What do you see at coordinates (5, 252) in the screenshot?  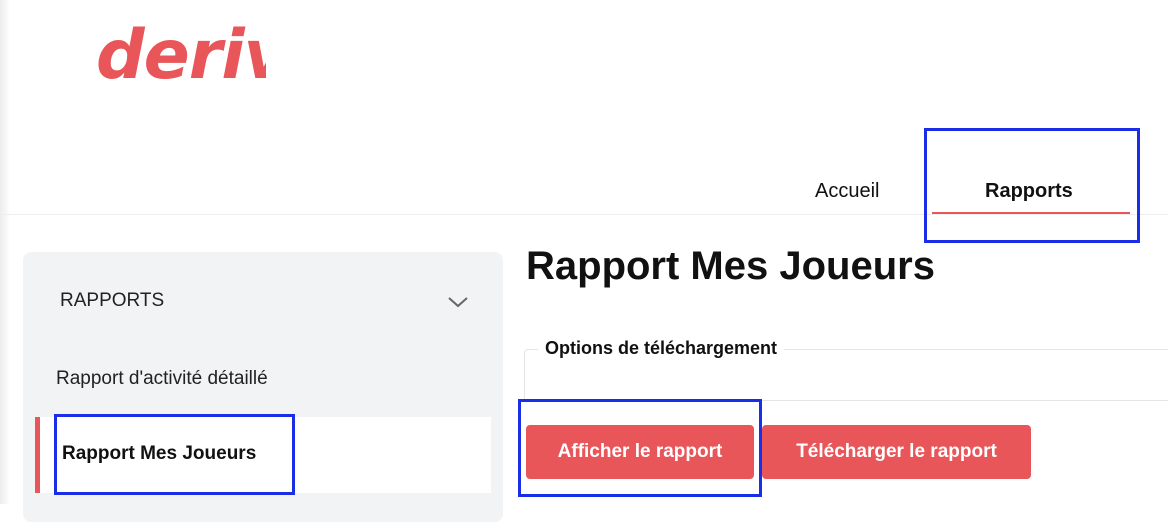 I see `window-edge-shade` at bounding box center [5, 252].